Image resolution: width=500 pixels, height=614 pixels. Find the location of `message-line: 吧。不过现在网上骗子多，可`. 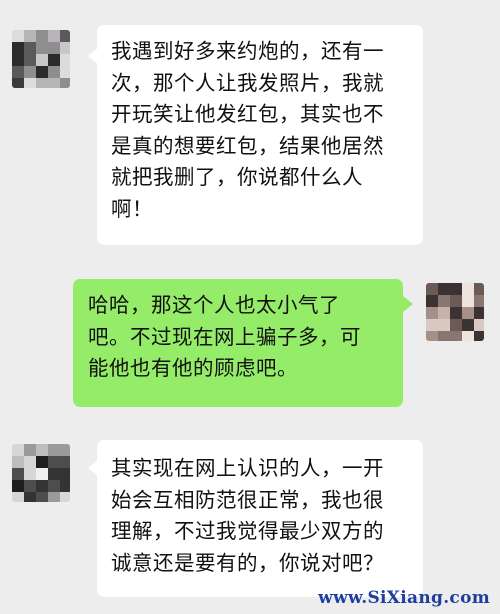

message-line: 吧。不过现在网上骗子多，可 is located at coordinates (224, 336).